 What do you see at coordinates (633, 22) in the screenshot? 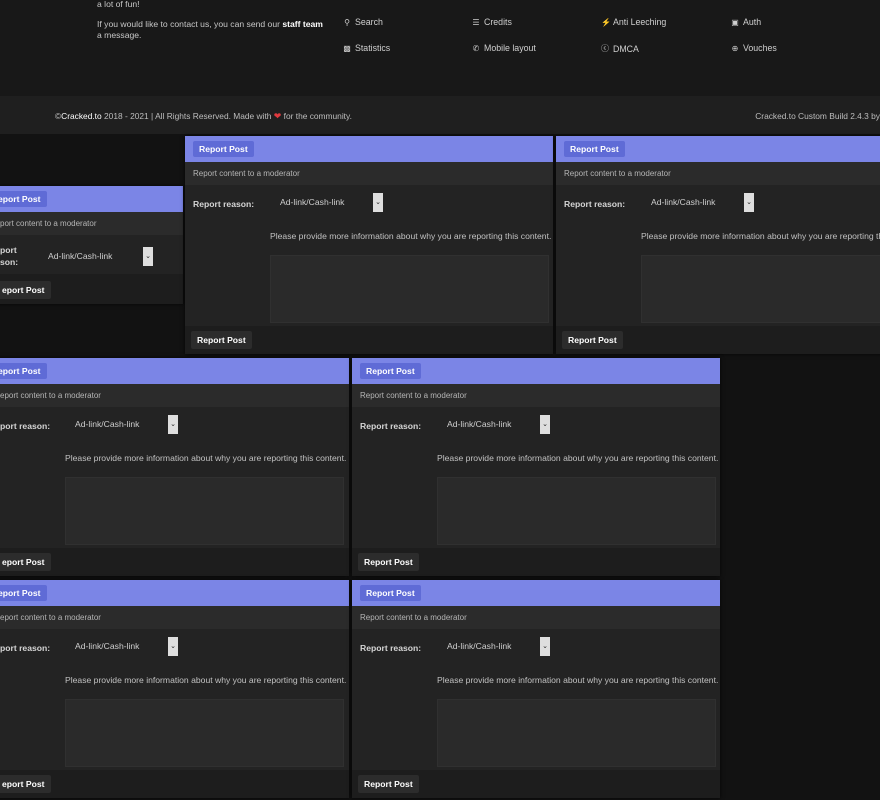
I see `footer-link-anti-leeching: ⚡ Anti Leeching` at bounding box center [633, 22].